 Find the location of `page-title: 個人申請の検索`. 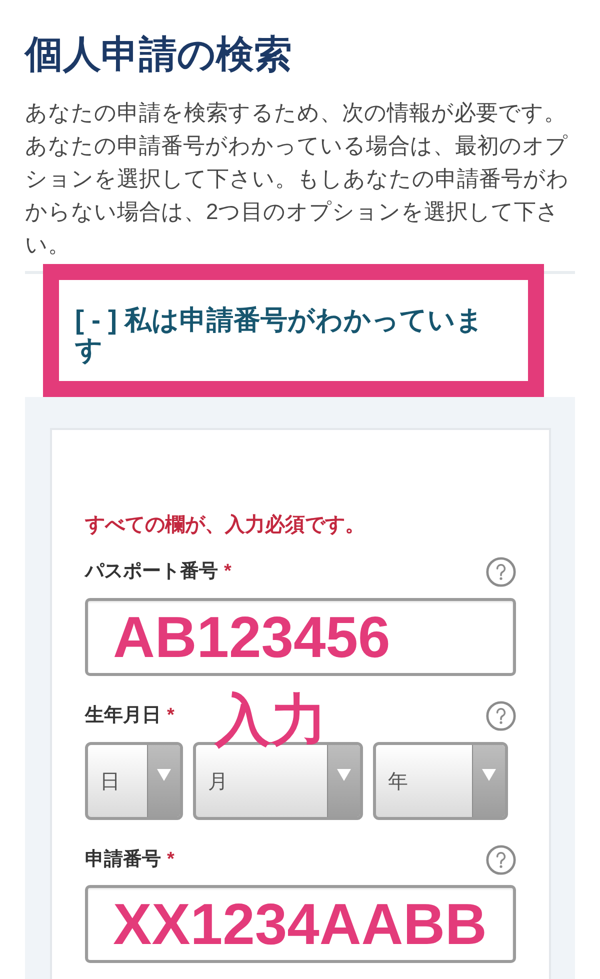

page-title: 個人申請の検索 is located at coordinates (159, 55).